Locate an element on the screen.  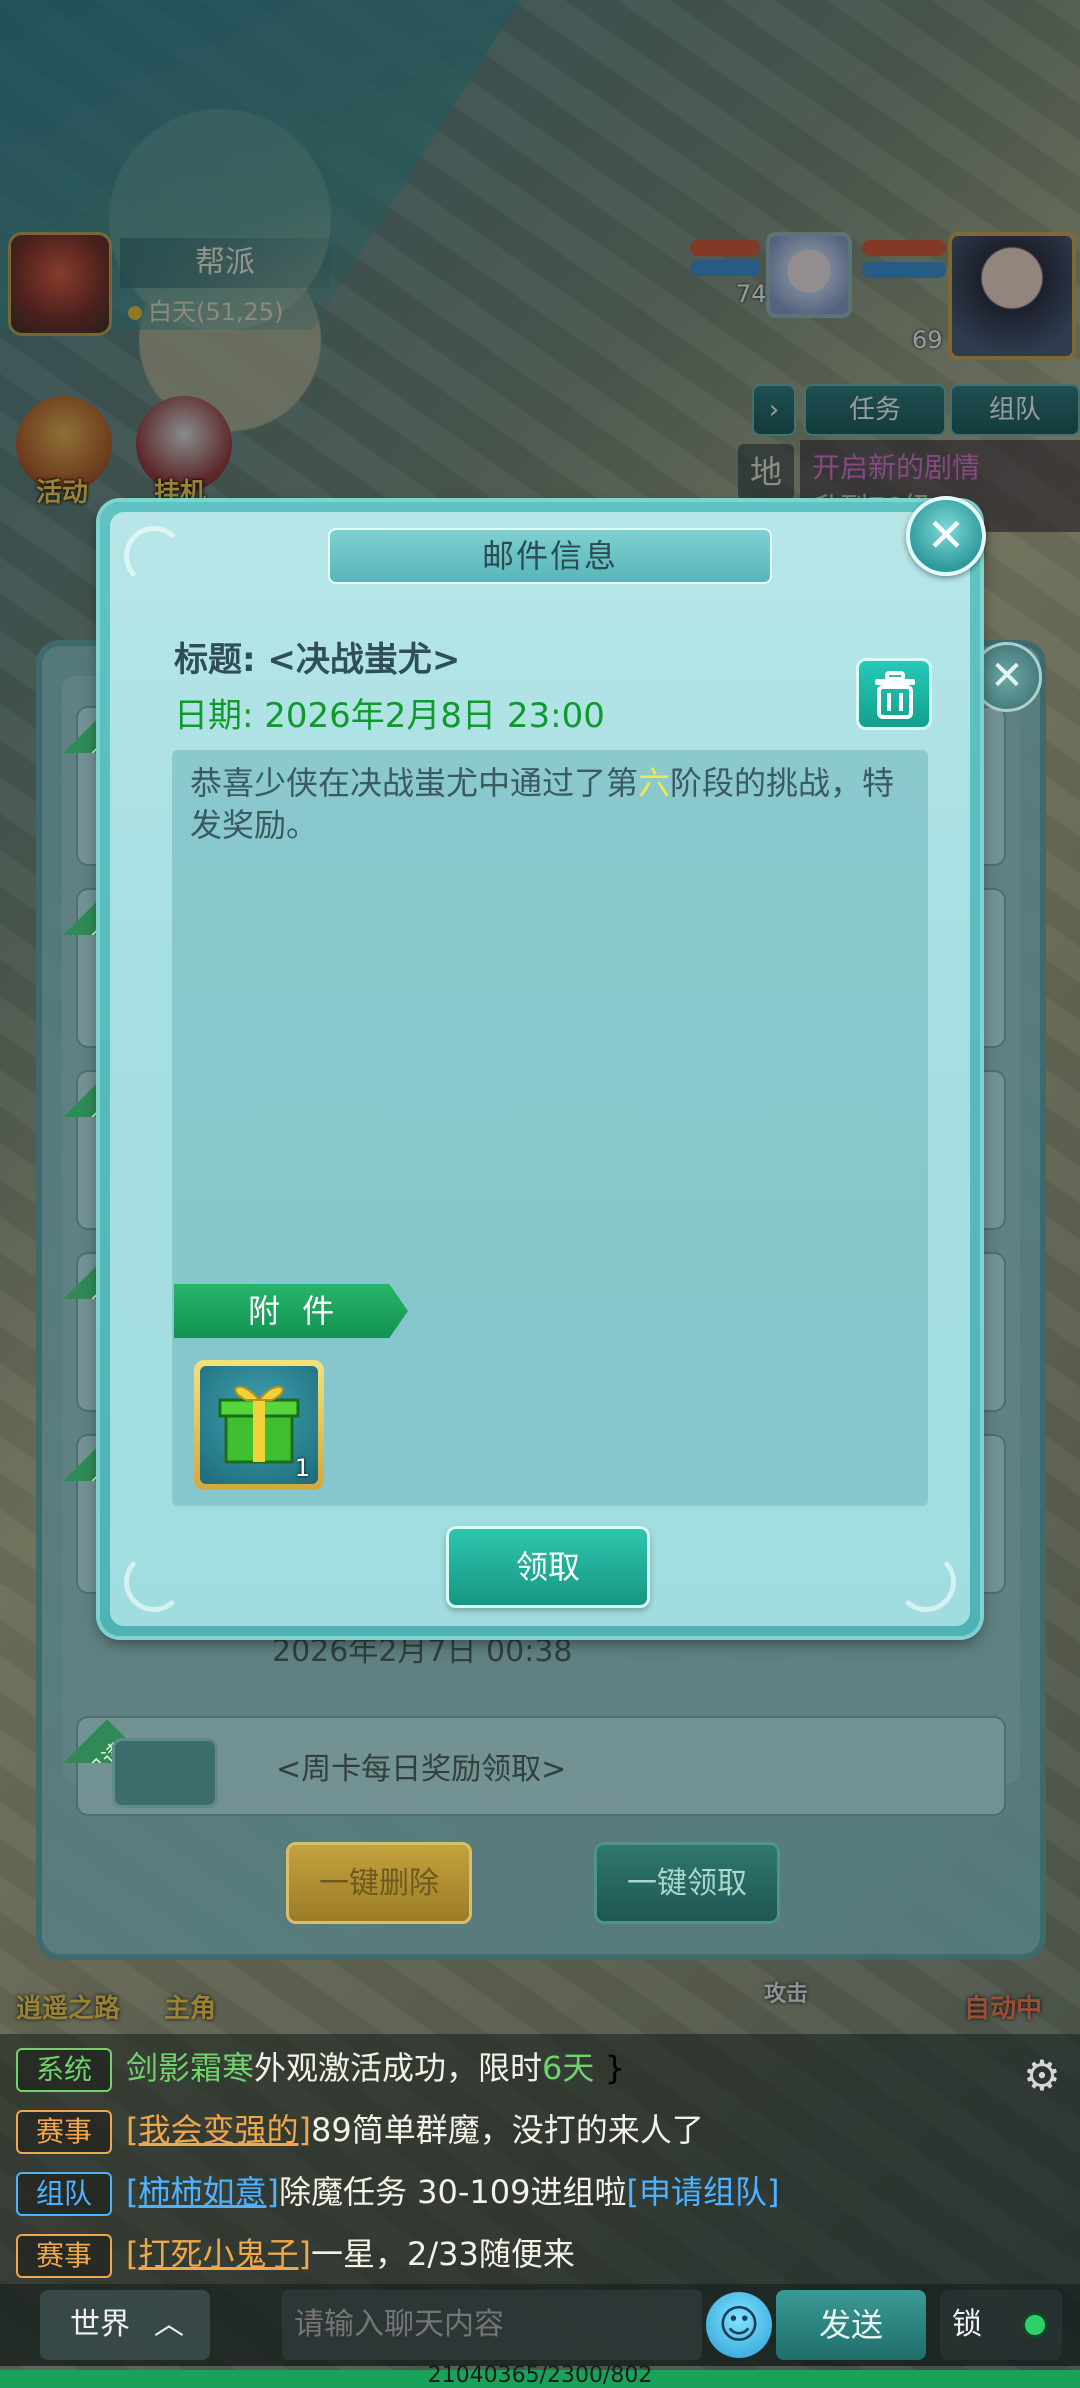
lock-label: 锁 is located at coordinates (967, 2324).